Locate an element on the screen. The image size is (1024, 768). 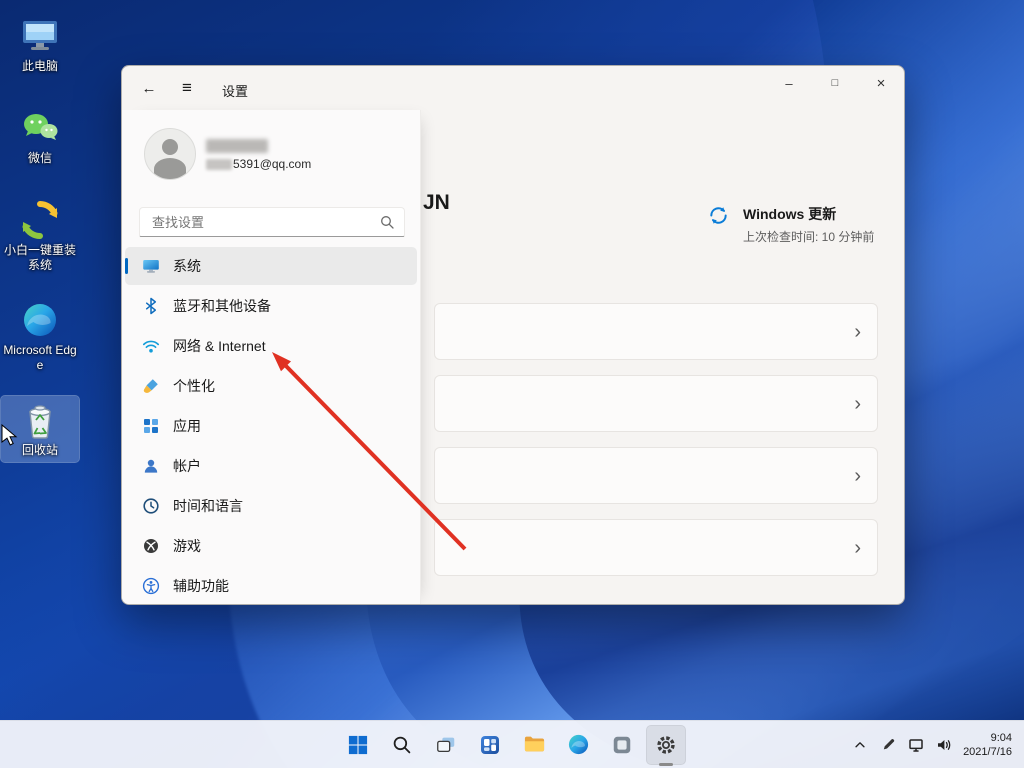
taskbar-clock: 9:04 2021/7/16 is located at coordinates (989, 745).